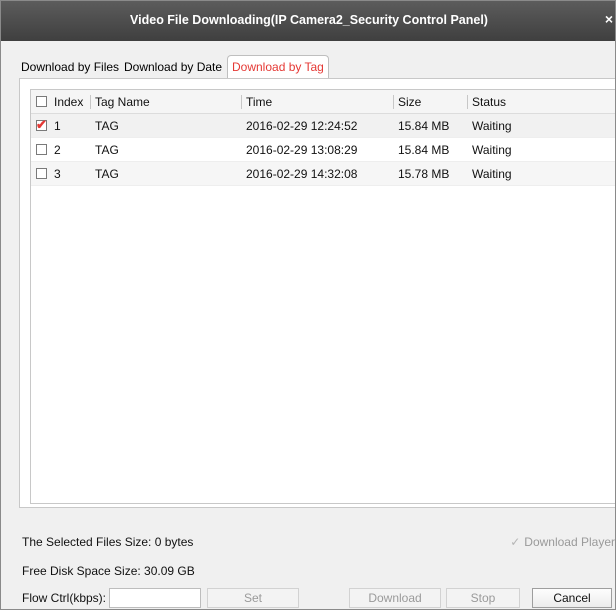 This screenshot has height=610, width=616. I want to click on tab-download-by-tag: Download by Tag, so click(278, 67).